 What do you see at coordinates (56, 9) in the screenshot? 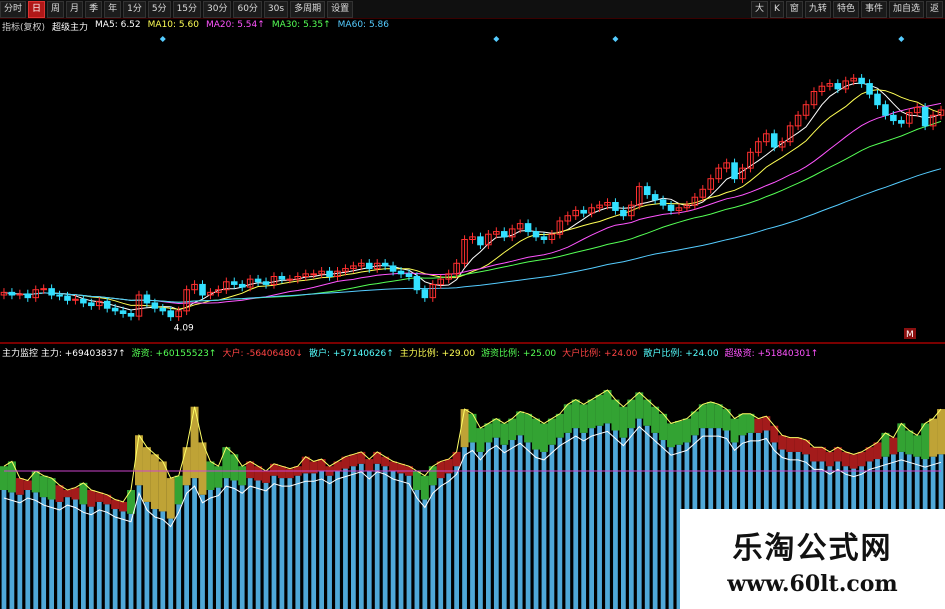
I see `period-button: 周` at bounding box center [56, 9].